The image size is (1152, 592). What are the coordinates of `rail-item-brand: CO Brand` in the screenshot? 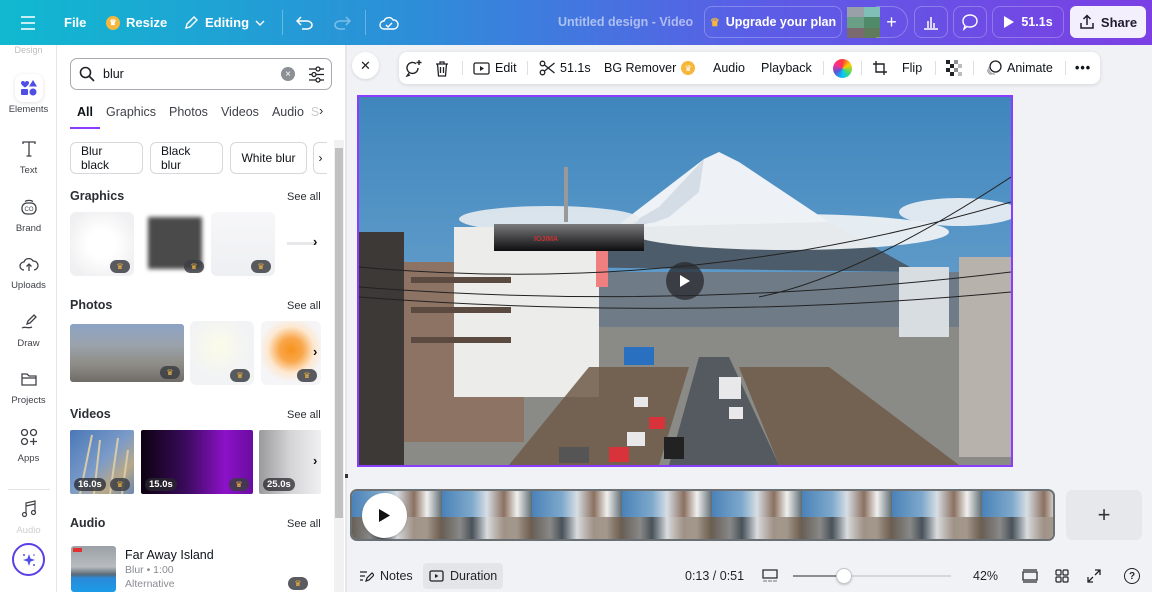 It's located at (28, 213).